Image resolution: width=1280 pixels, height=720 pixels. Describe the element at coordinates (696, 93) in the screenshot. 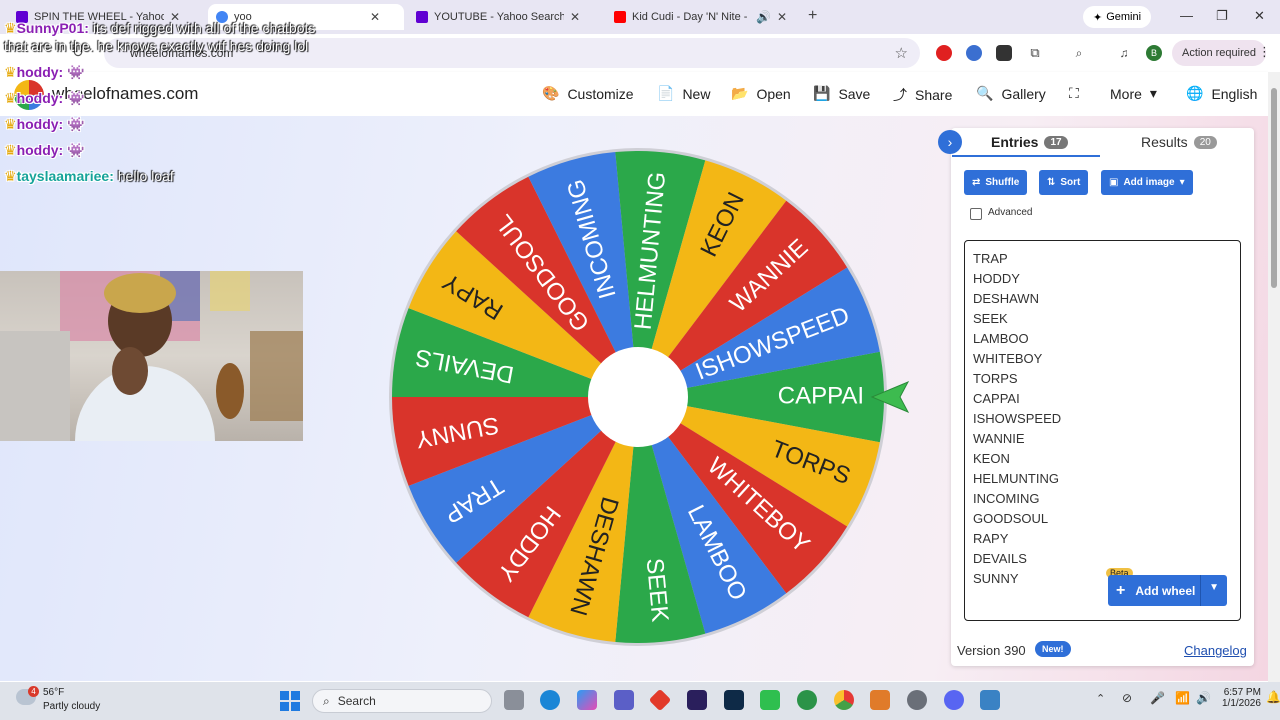

I see `new-label: New` at that location.